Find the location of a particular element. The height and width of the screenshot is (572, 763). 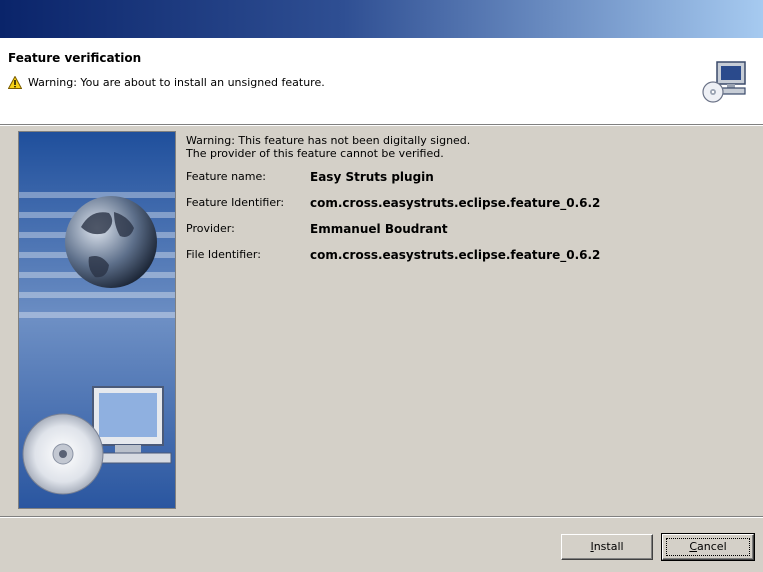

install-label-rest: nstall is located at coordinates (608, 546).